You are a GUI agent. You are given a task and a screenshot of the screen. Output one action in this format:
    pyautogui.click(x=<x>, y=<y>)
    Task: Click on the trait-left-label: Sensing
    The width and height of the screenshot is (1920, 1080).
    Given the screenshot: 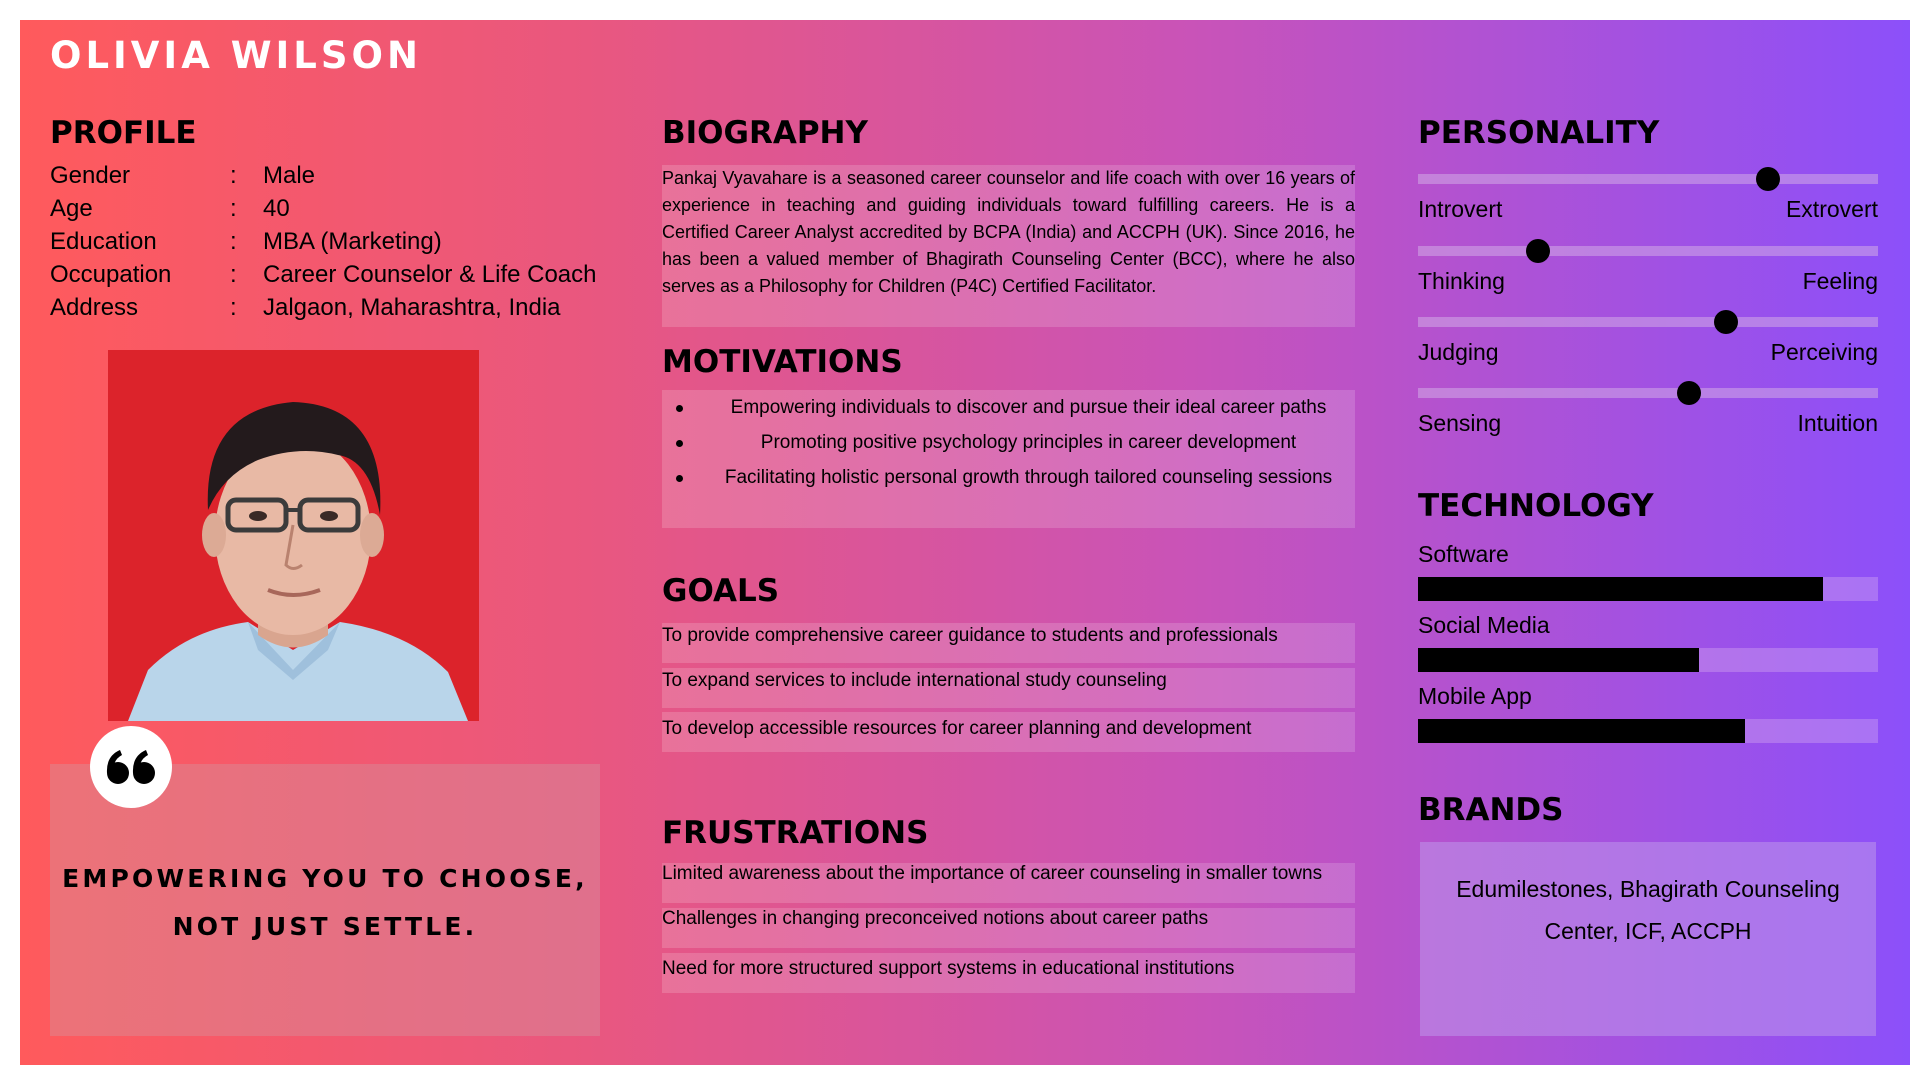 What is the action you would take?
    pyautogui.click(x=1460, y=423)
    